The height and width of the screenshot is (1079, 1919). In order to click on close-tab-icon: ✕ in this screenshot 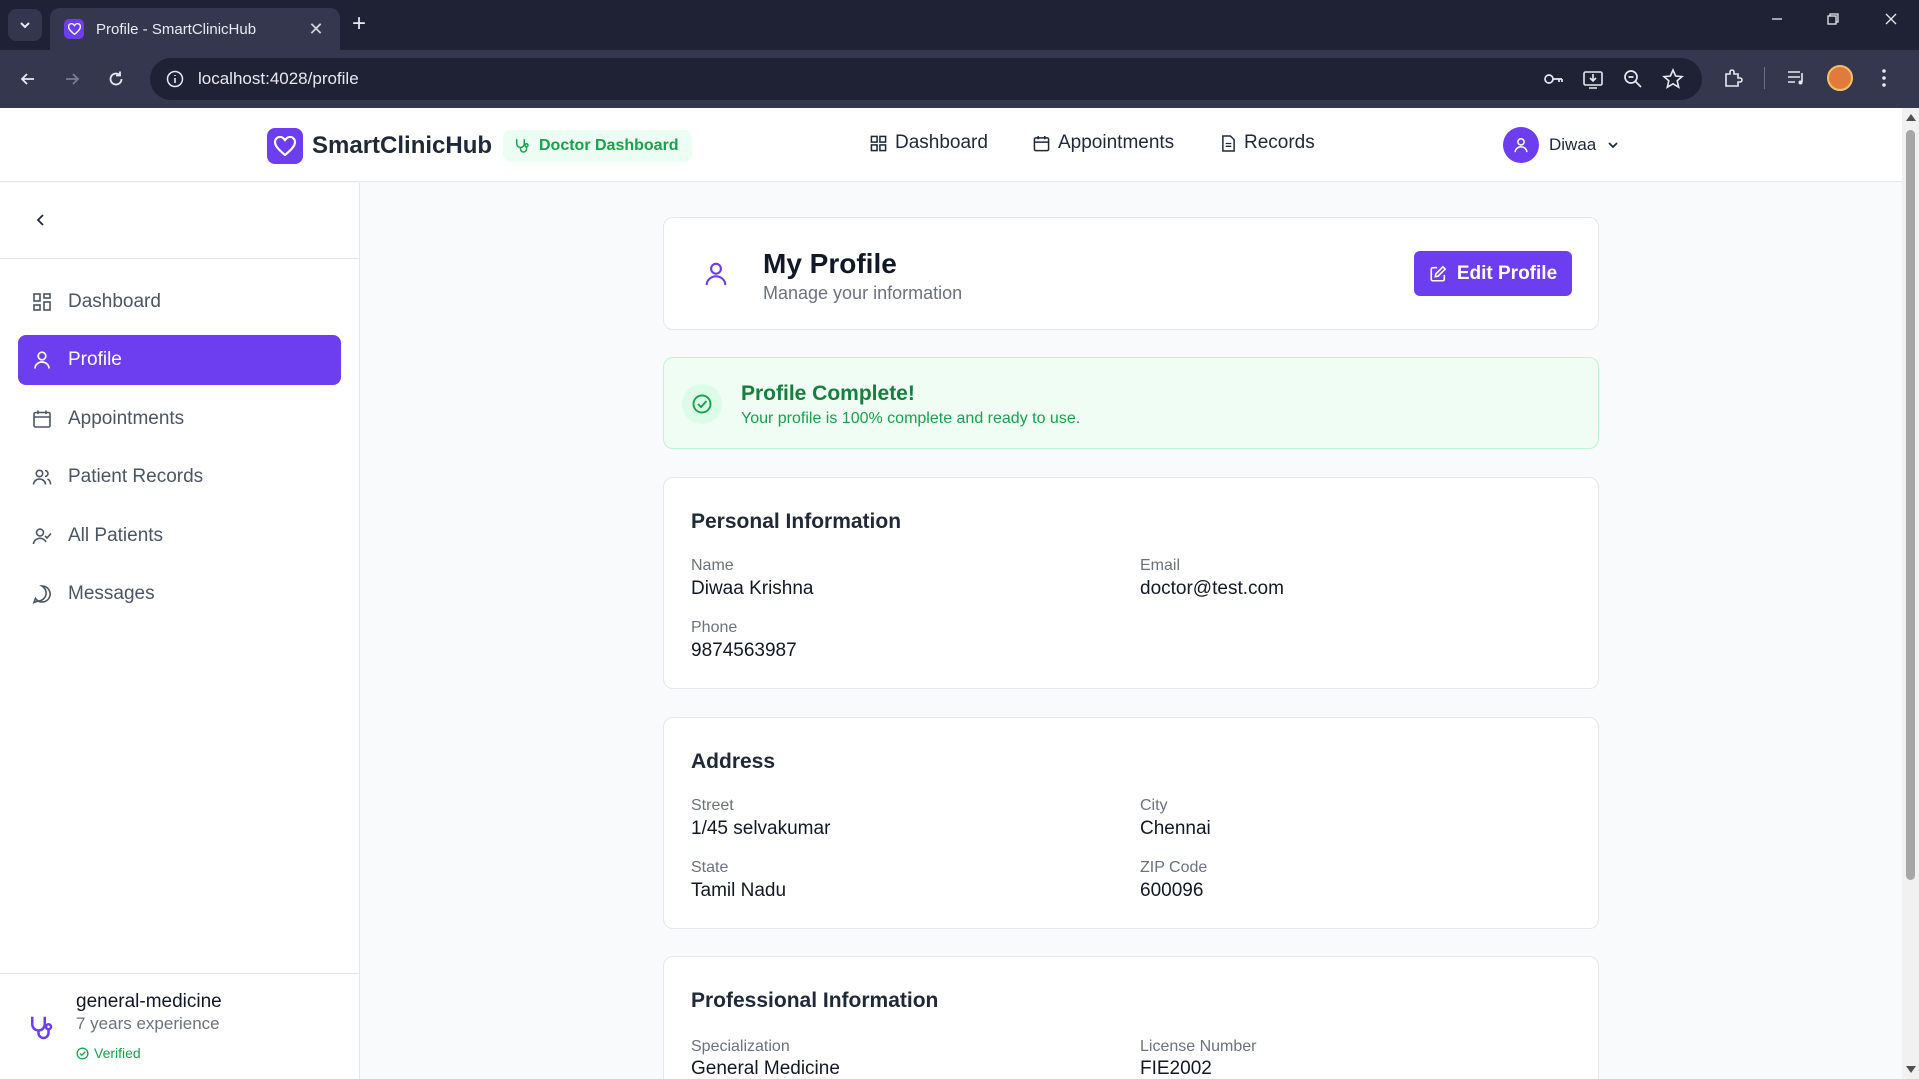, I will do `click(316, 29)`.